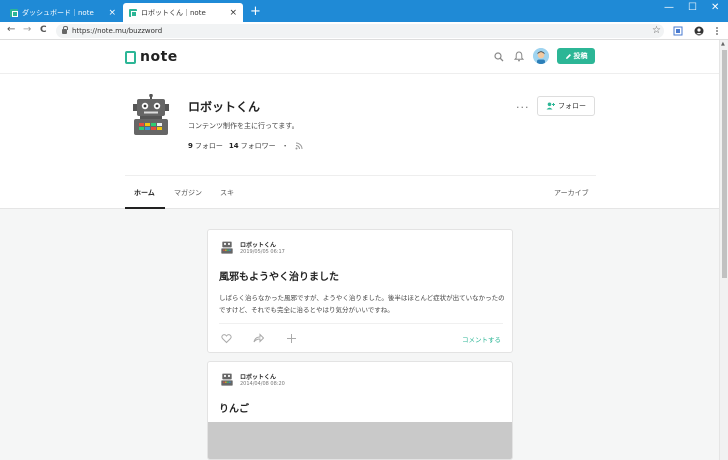 The height and width of the screenshot is (460, 728). I want to click on note-logo: note, so click(151, 57).